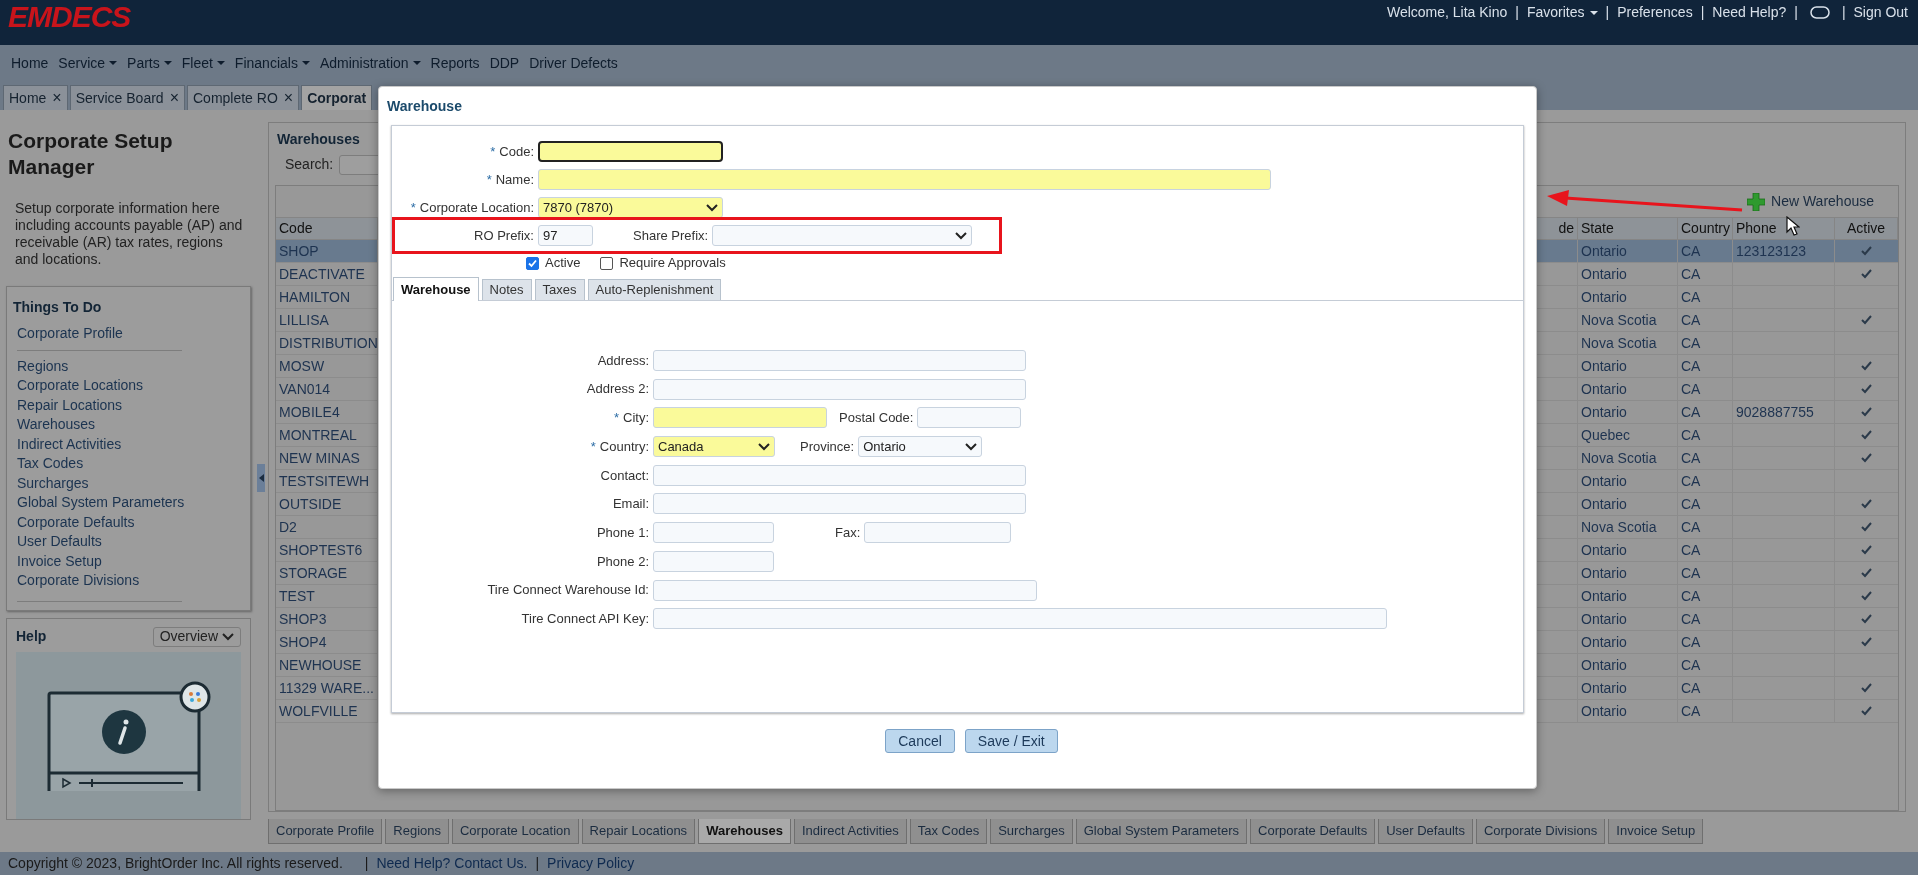 The height and width of the screenshot is (875, 1918). What do you see at coordinates (573, 63) in the screenshot?
I see `nav-menu-item: Driver Defects` at bounding box center [573, 63].